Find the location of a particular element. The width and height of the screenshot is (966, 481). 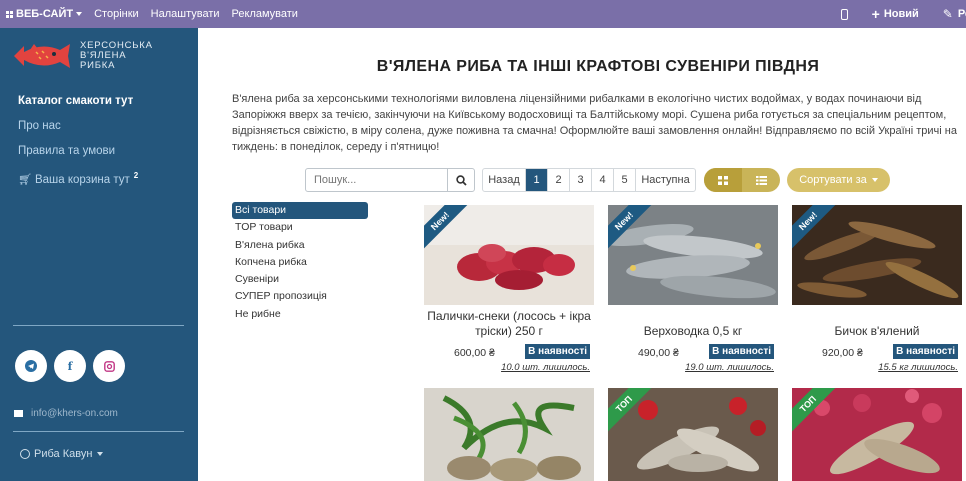

email-text: info@khers-on.com is located at coordinates (74, 413).